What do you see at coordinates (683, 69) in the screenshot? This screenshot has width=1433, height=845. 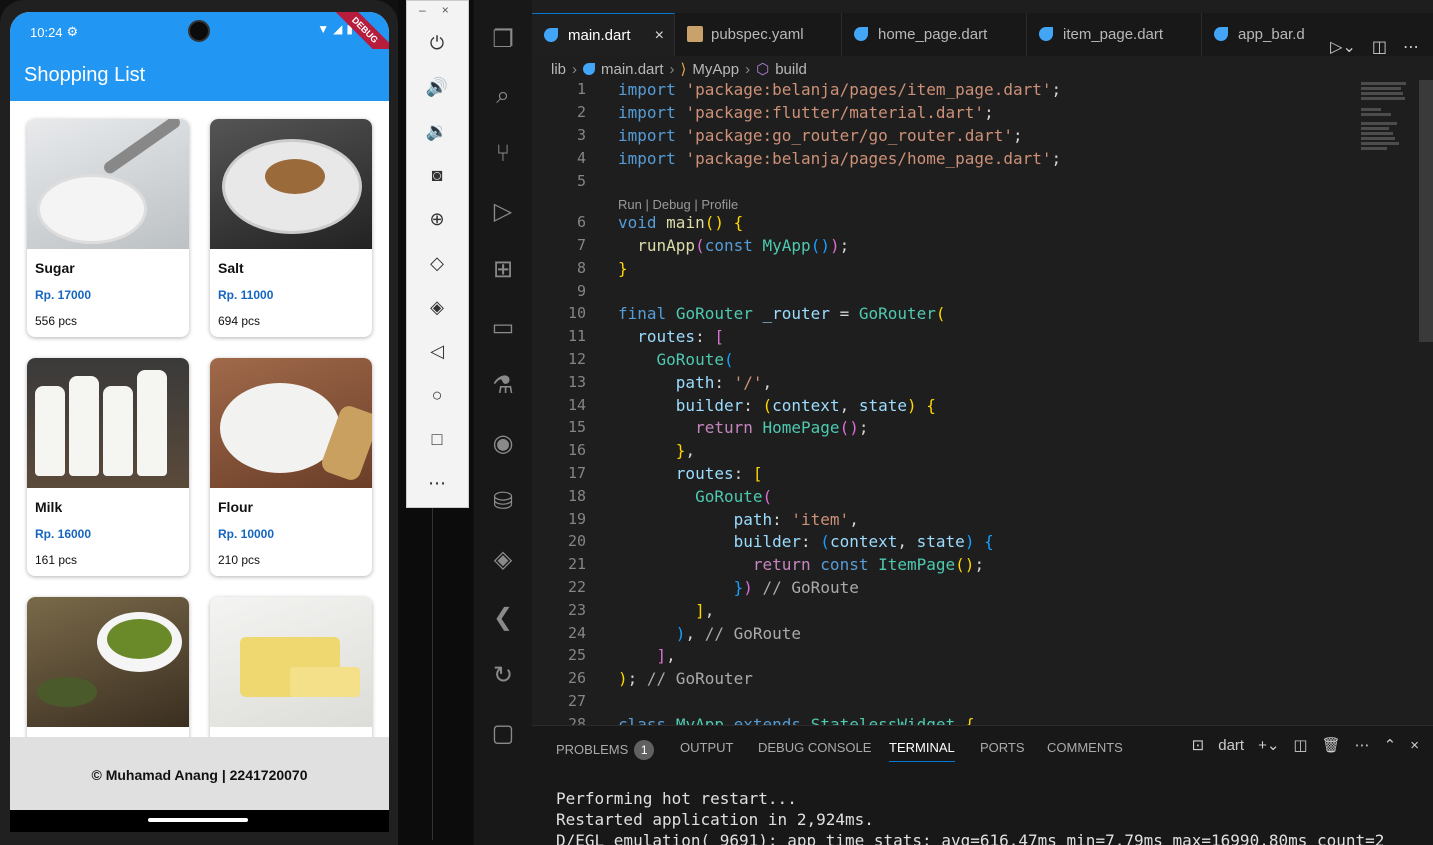 I see `class-icon: ⟩` at bounding box center [683, 69].